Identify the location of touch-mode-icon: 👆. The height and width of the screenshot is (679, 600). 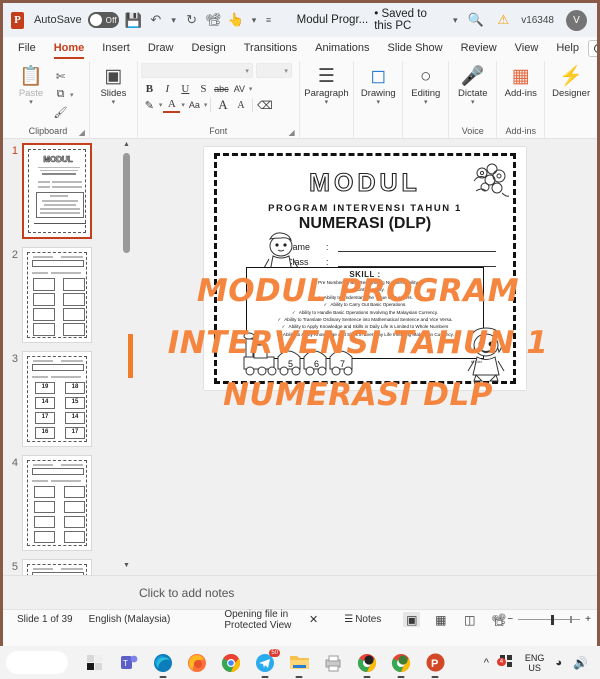
(236, 20).